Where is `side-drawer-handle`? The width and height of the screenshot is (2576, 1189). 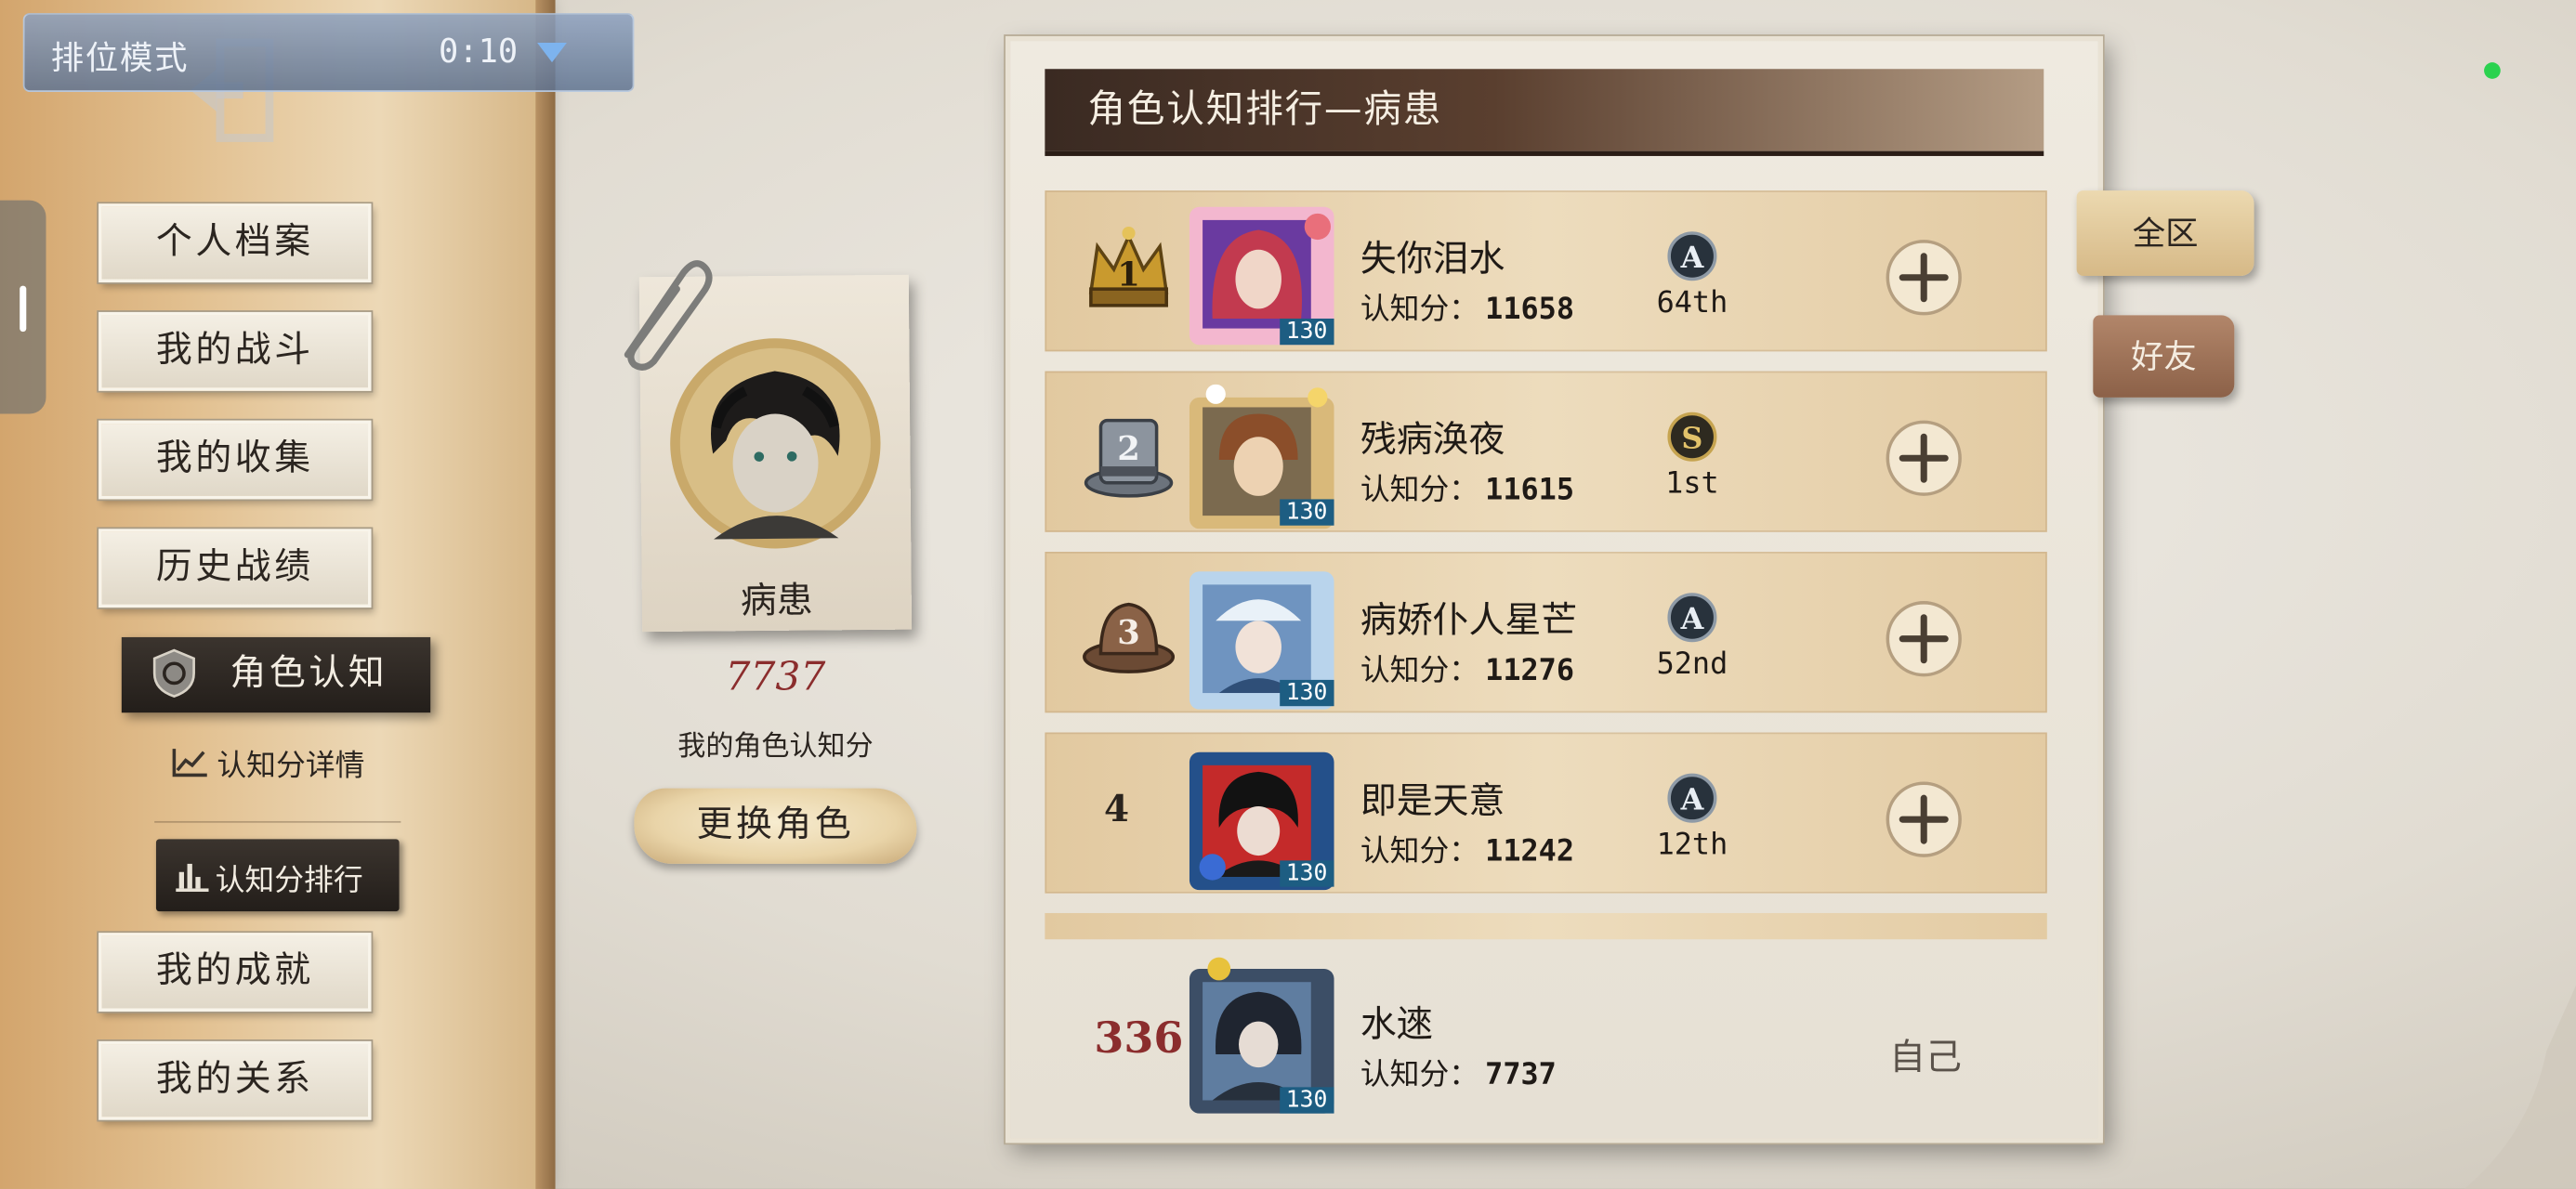 side-drawer-handle is located at coordinates (23, 307).